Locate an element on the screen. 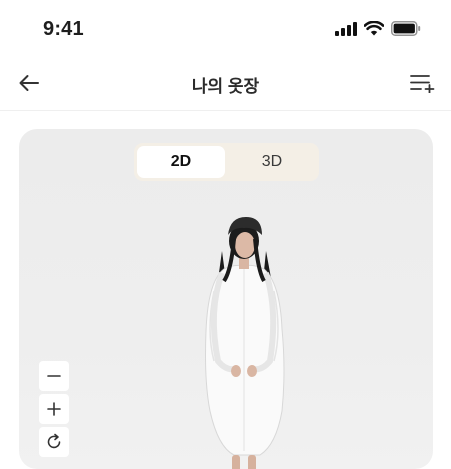 This screenshot has height=469, width=451. page-title: 나의 옷장 is located at coordinates (225, 86).